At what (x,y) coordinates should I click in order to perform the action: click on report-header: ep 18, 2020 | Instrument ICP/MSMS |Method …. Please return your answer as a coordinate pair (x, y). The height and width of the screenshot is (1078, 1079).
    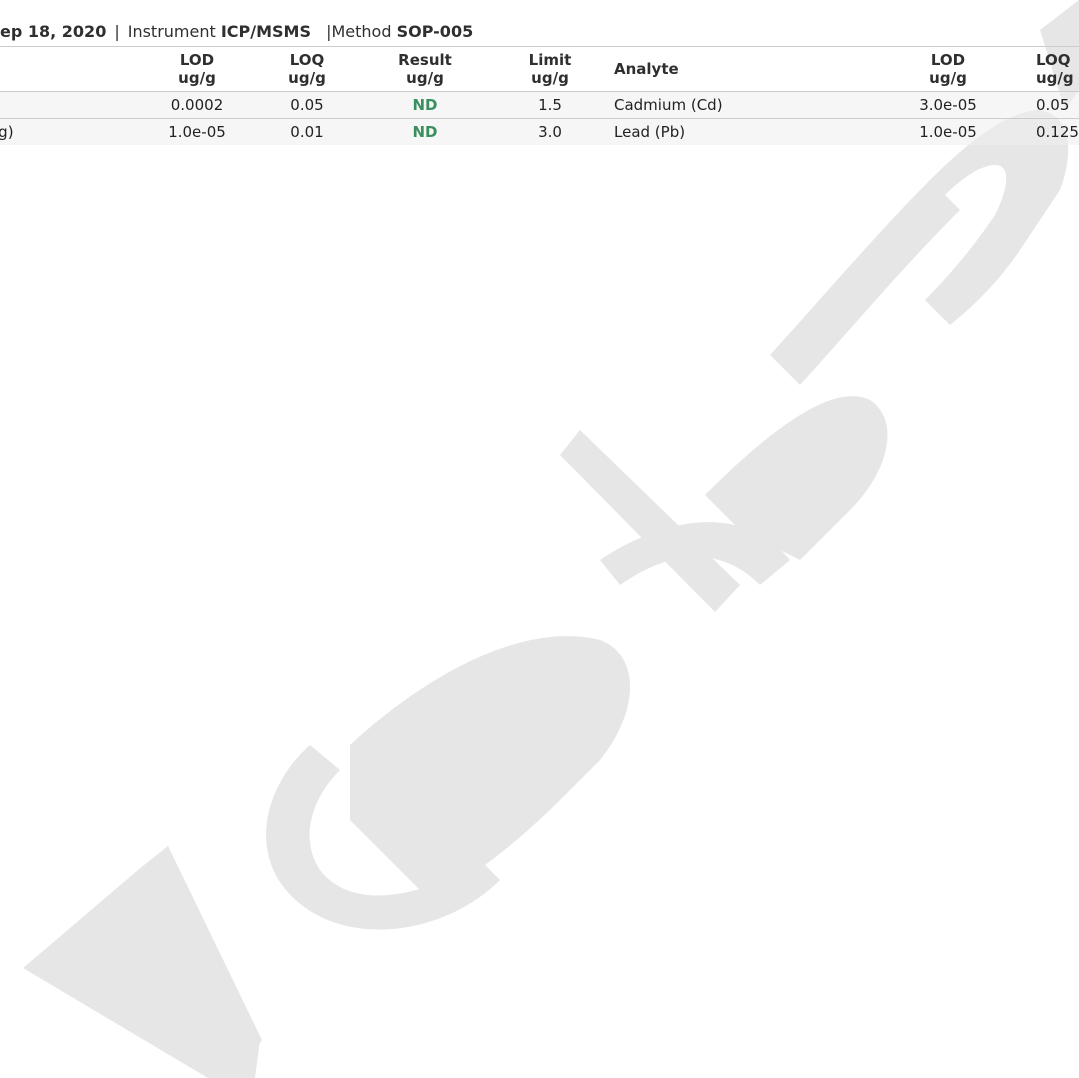
    Looking at the image, I should click on (236, 32).